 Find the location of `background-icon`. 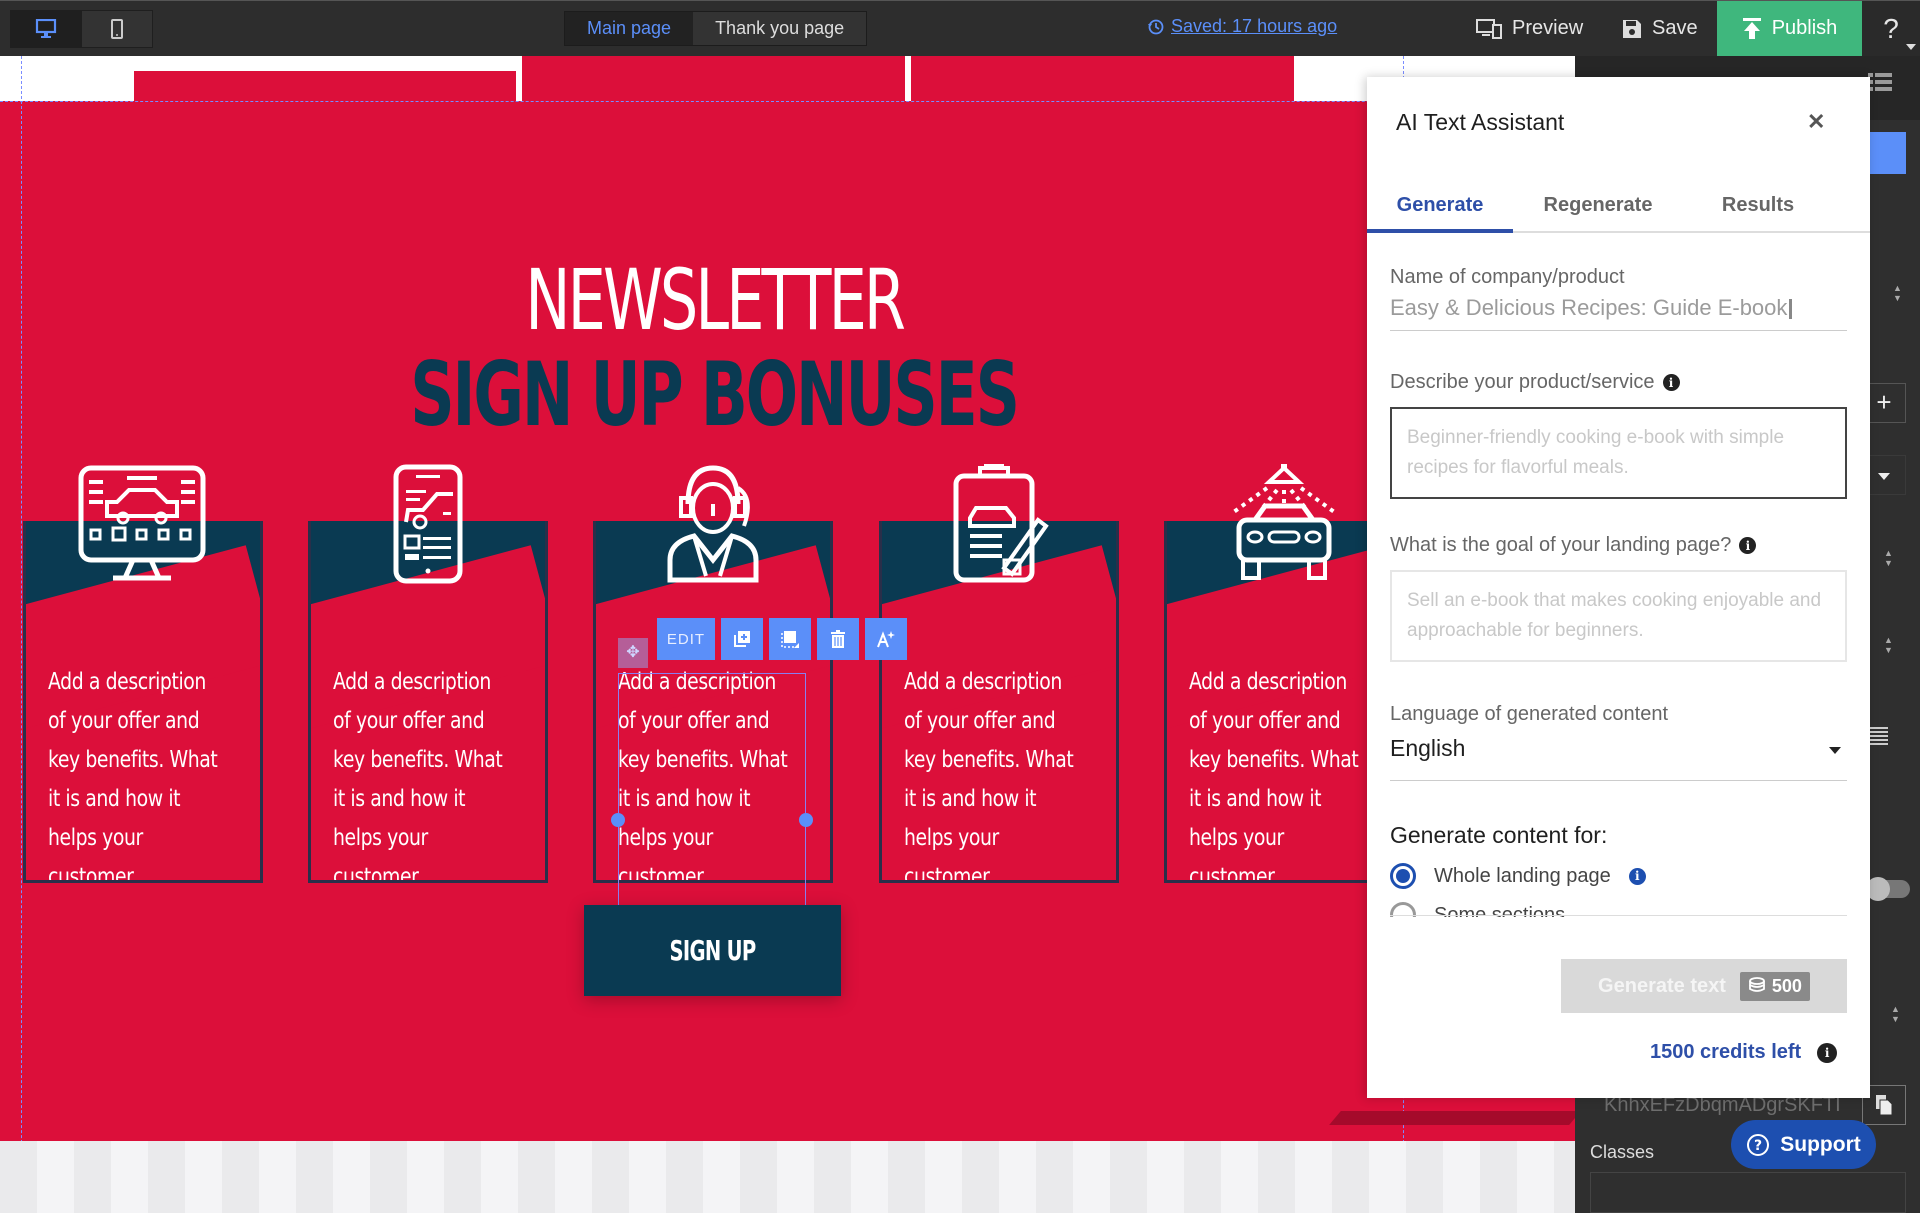

background-icon is located at coordinates (790, 639).